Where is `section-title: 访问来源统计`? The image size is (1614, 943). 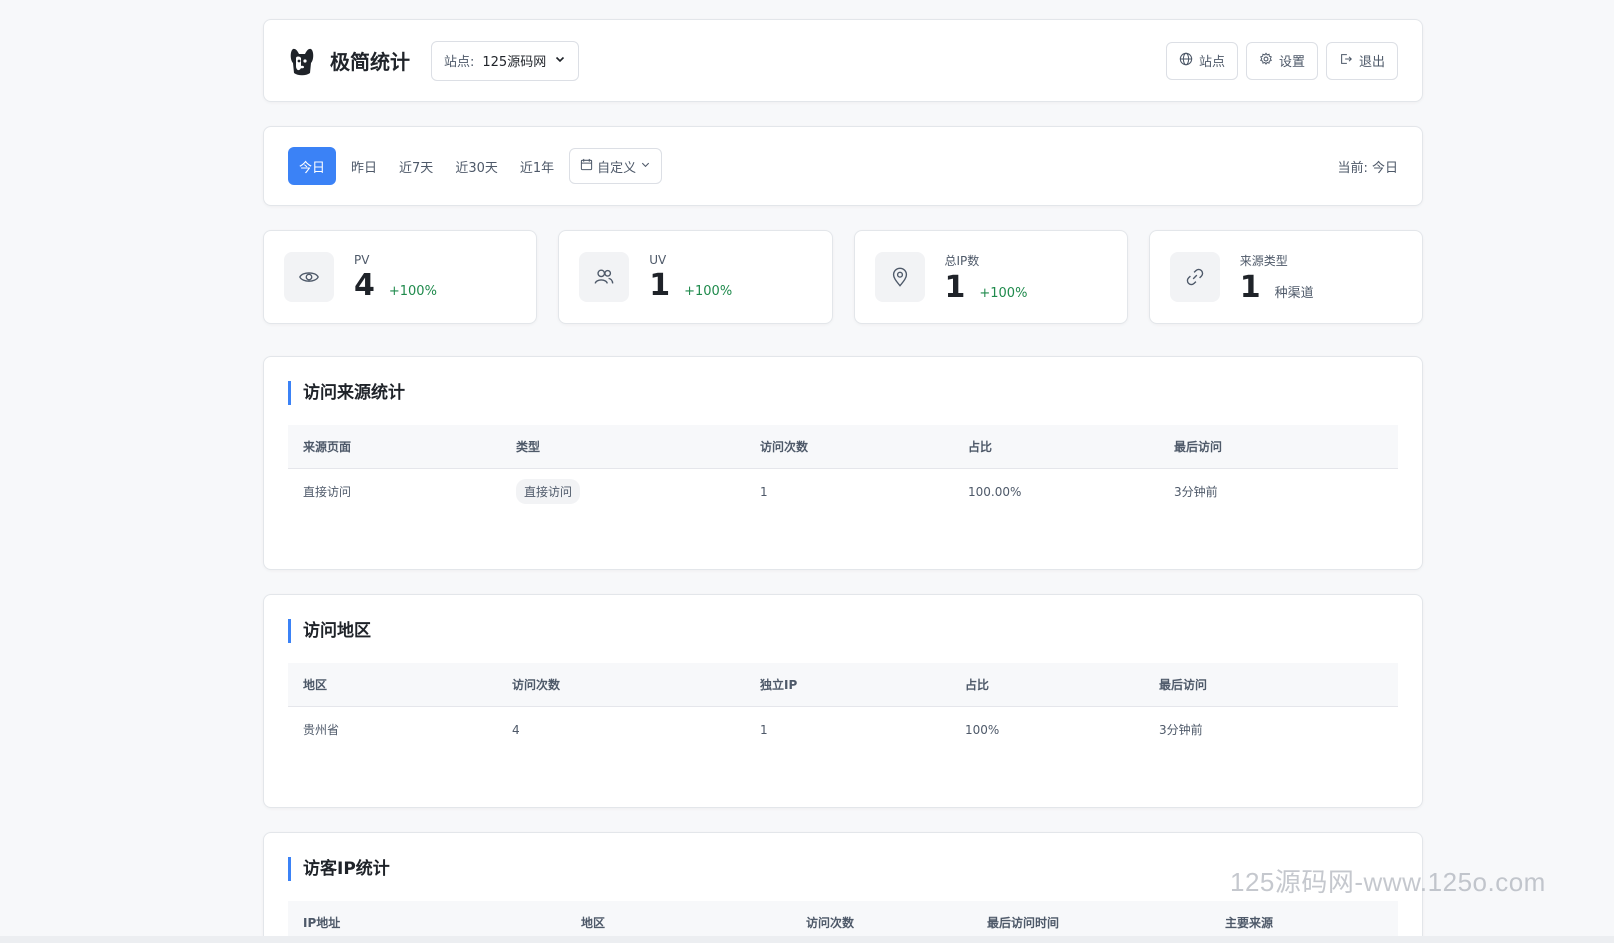
section-title: 访问来源统计 is located at coordinates (843, 393).